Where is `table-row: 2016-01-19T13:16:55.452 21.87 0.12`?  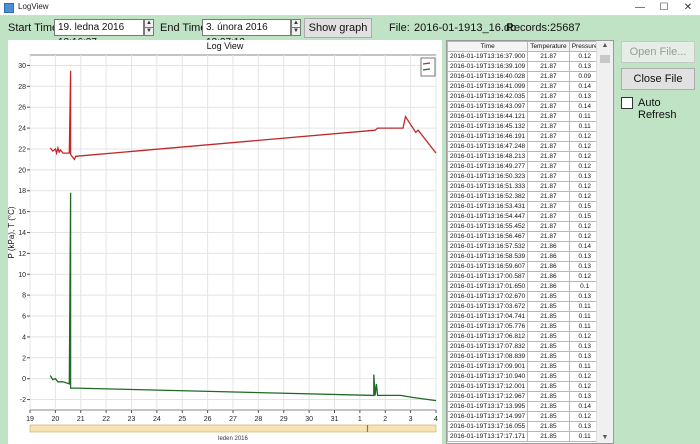
table-row: 2016-01-19T13:16:55.452 21.87 0.12 is located at coordinates (524, 226).